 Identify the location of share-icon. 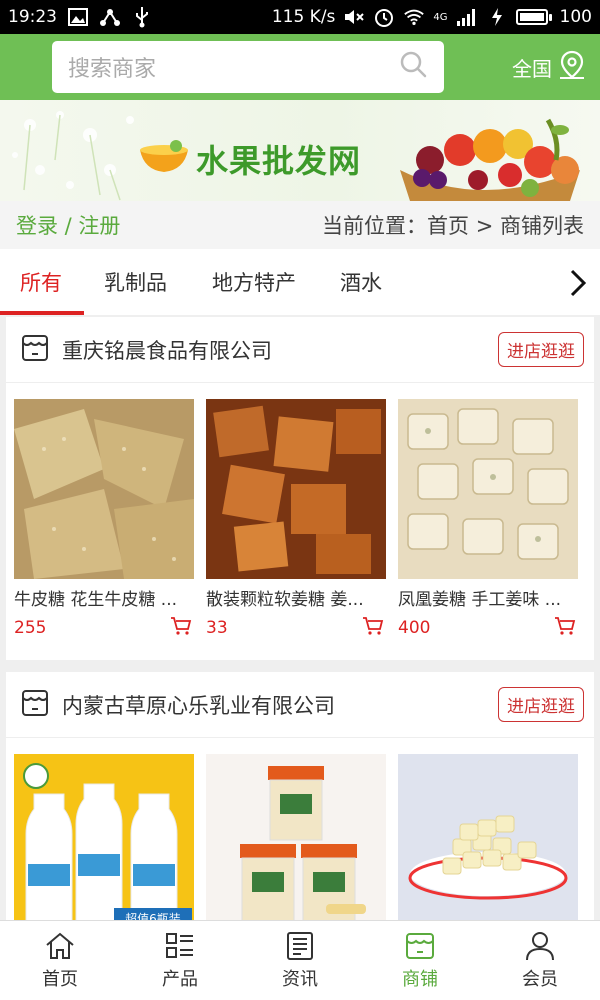
(110, 17).